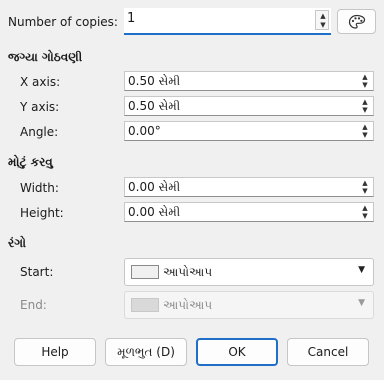  I want to click on end-color-dropdown: આપોઆપ ▼, so click(249, 305).